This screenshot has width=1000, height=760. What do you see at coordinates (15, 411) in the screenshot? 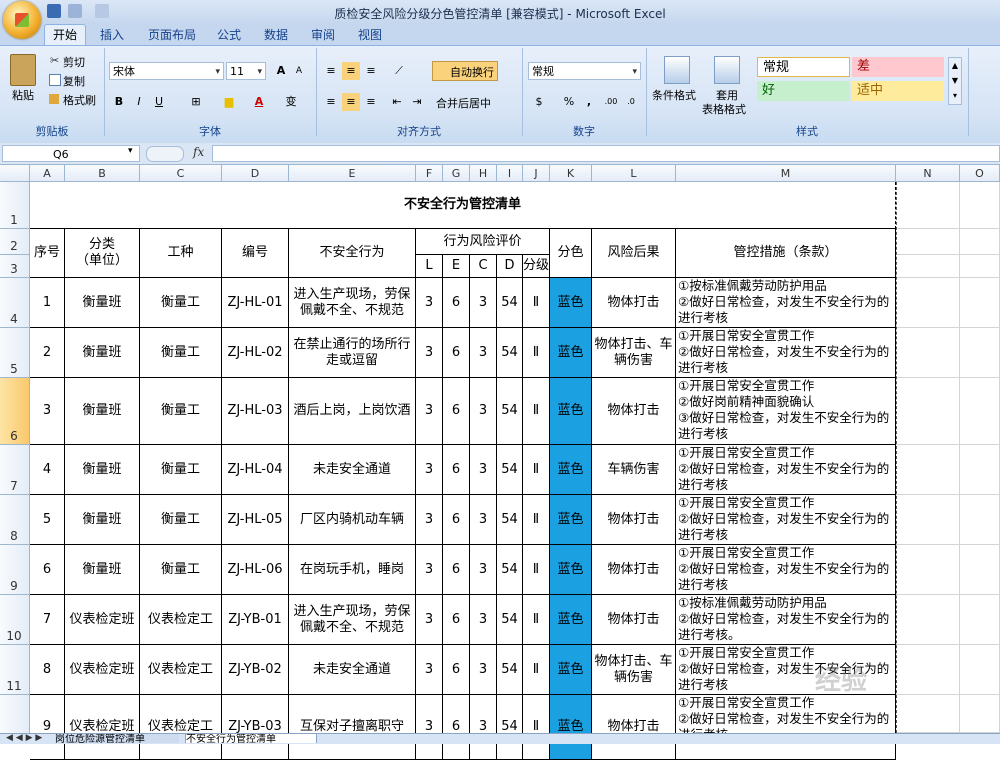
I see `row-header-6: 6` at bounding box center [15, 411].